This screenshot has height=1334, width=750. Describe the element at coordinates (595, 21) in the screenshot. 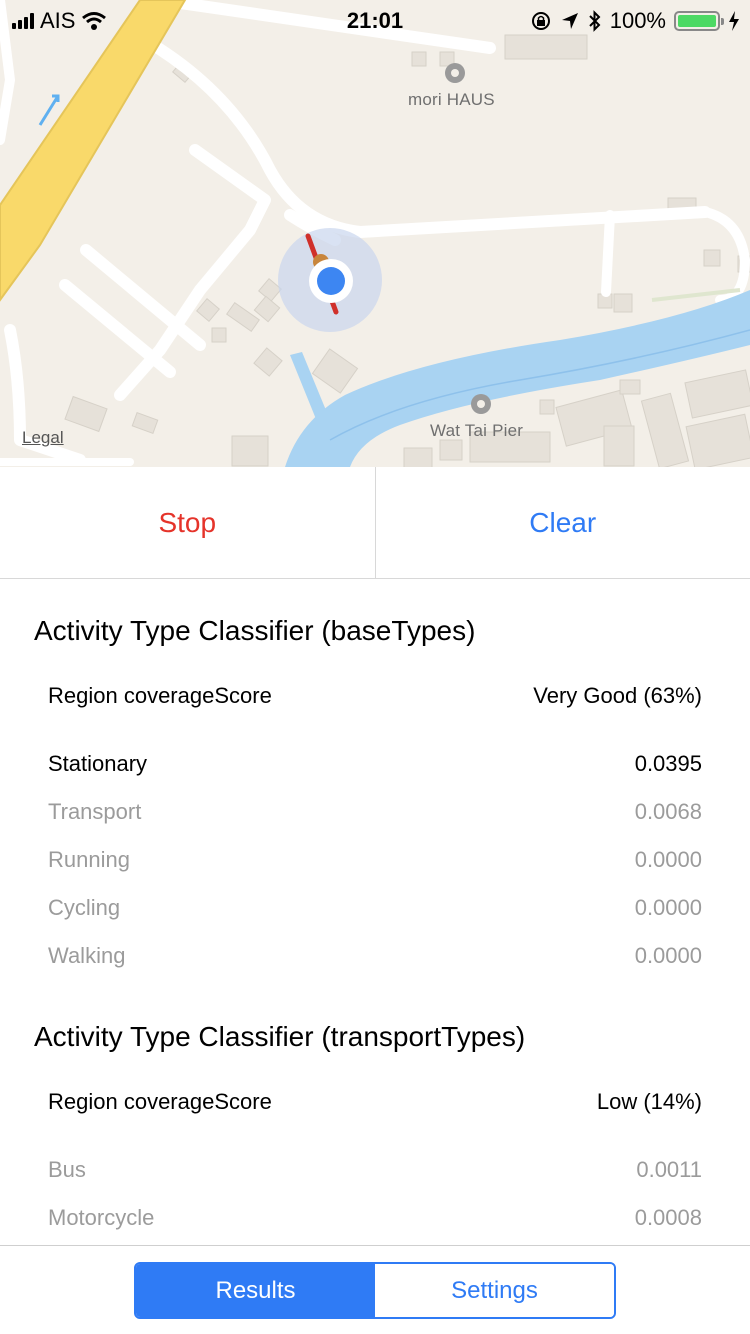

I see `bluetooth-icon` at that location.